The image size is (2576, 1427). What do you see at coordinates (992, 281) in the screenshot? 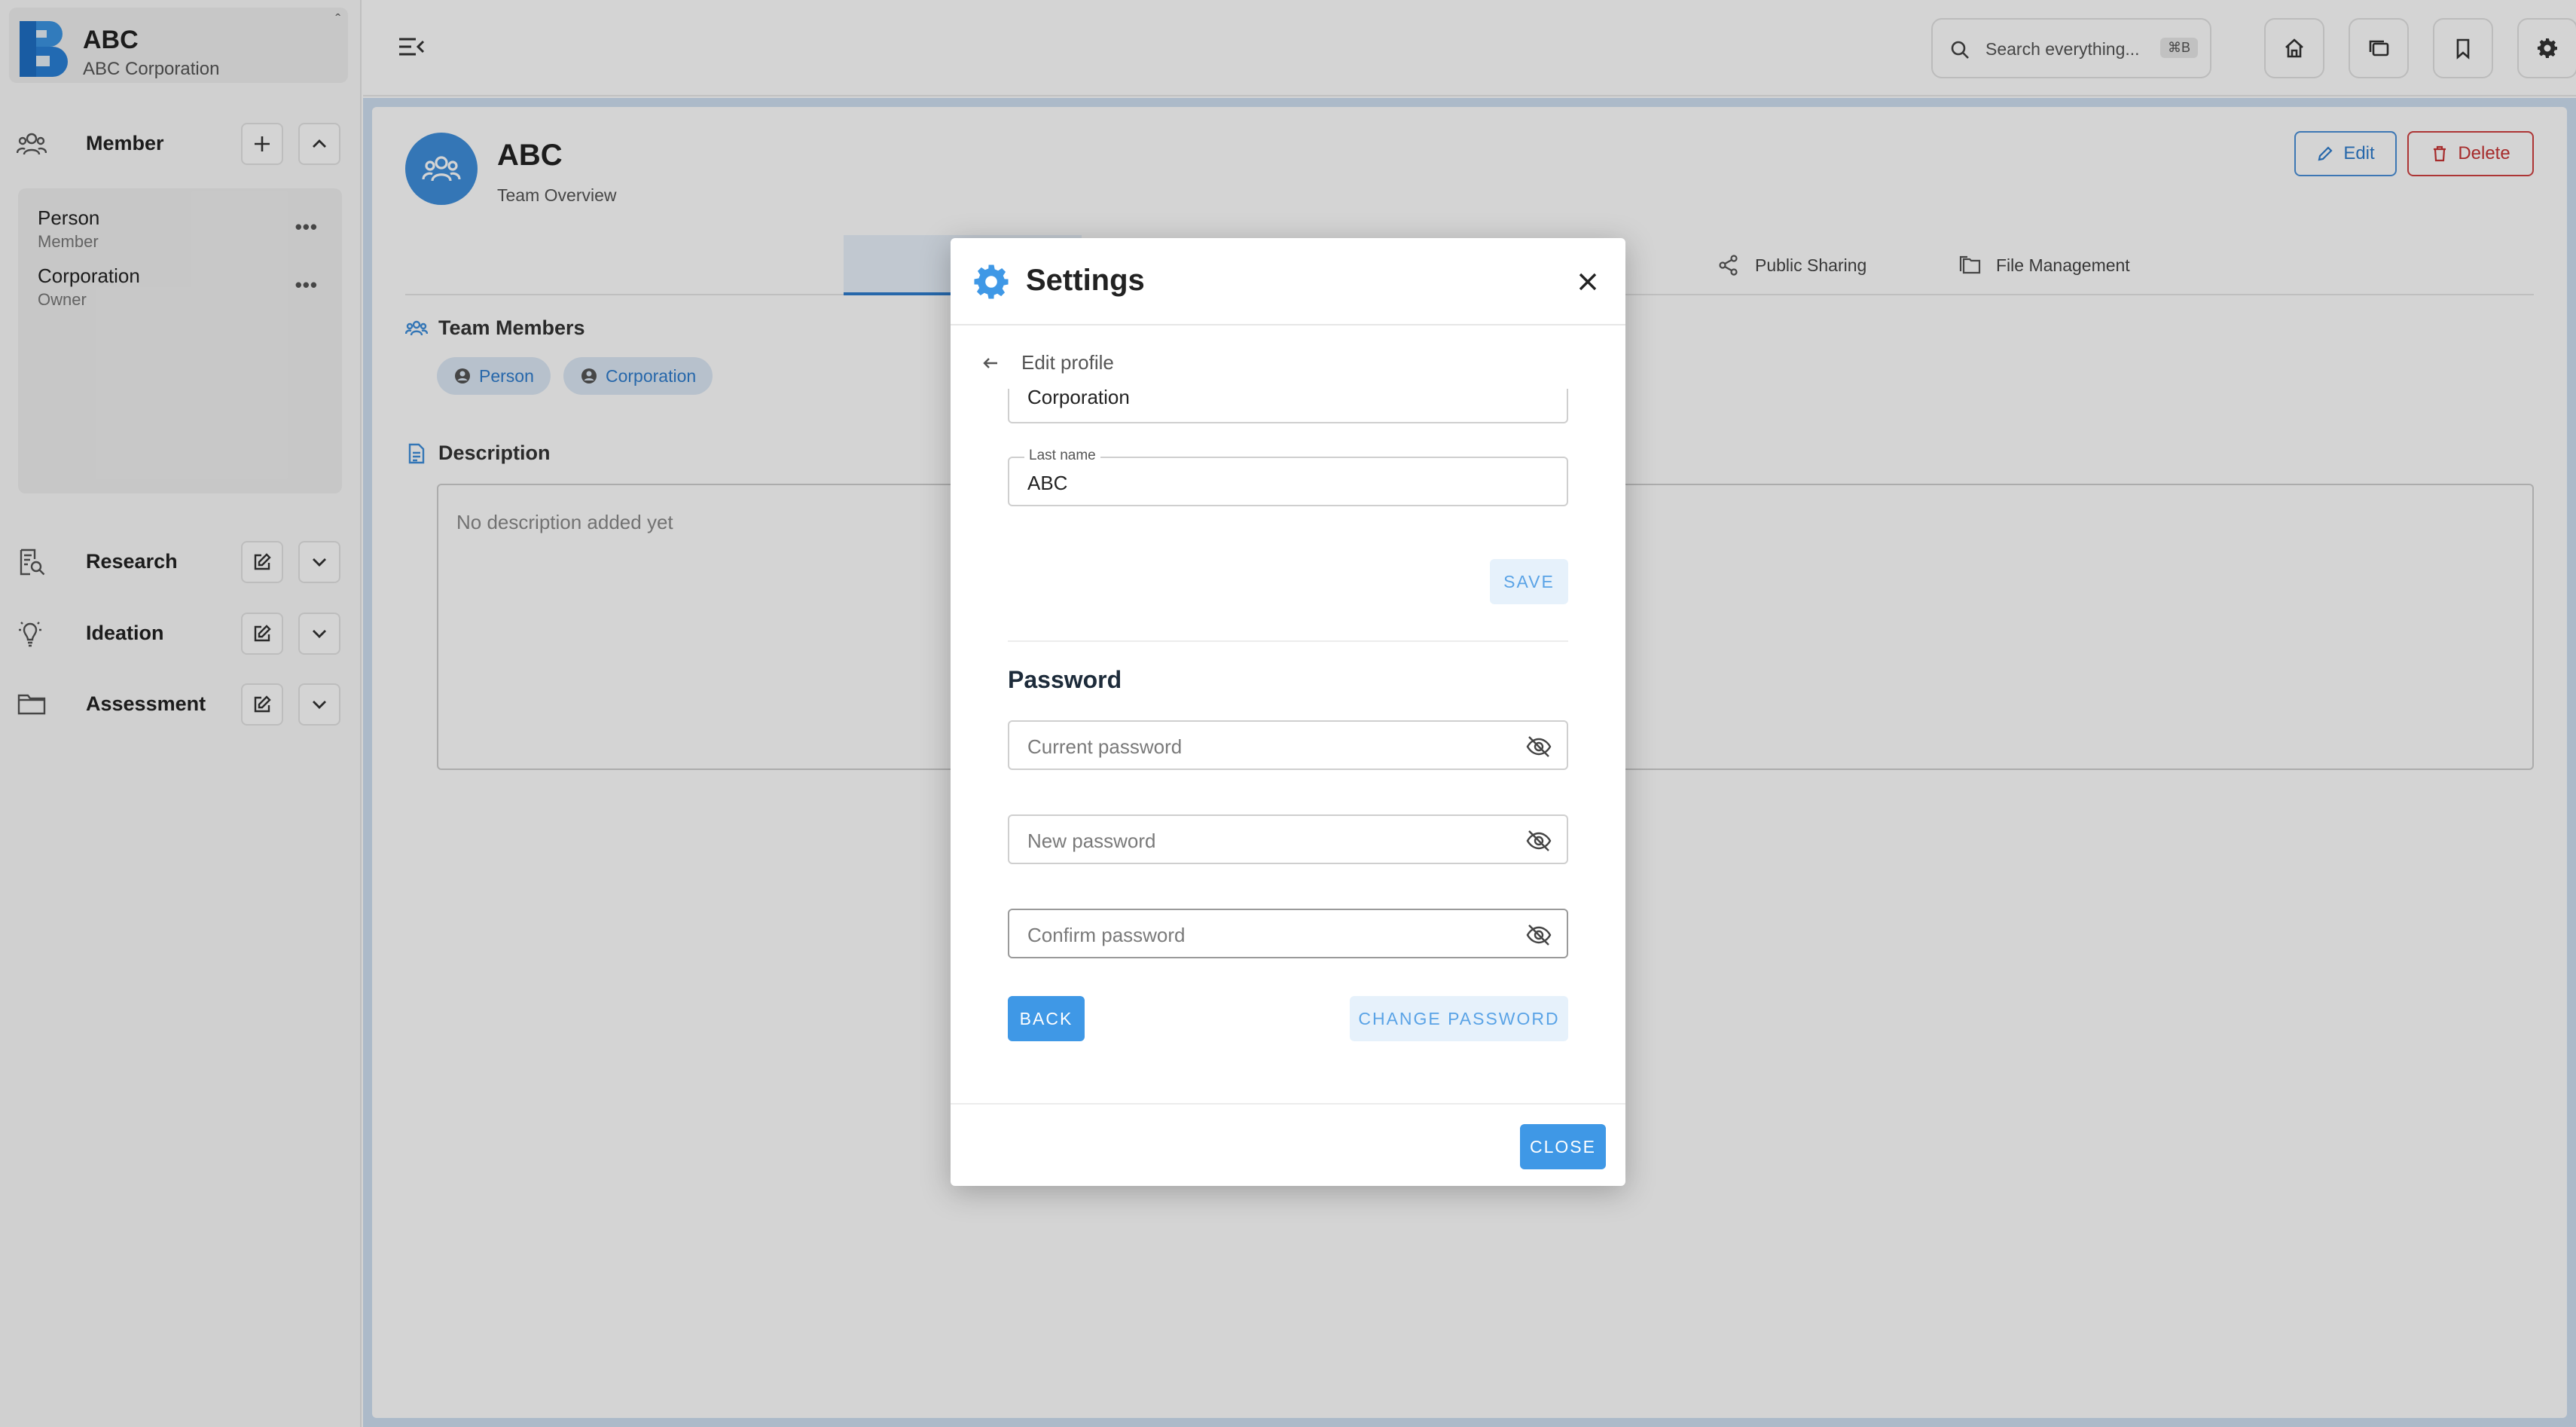
I see `gear-icon` at bounding box center [992, 281].